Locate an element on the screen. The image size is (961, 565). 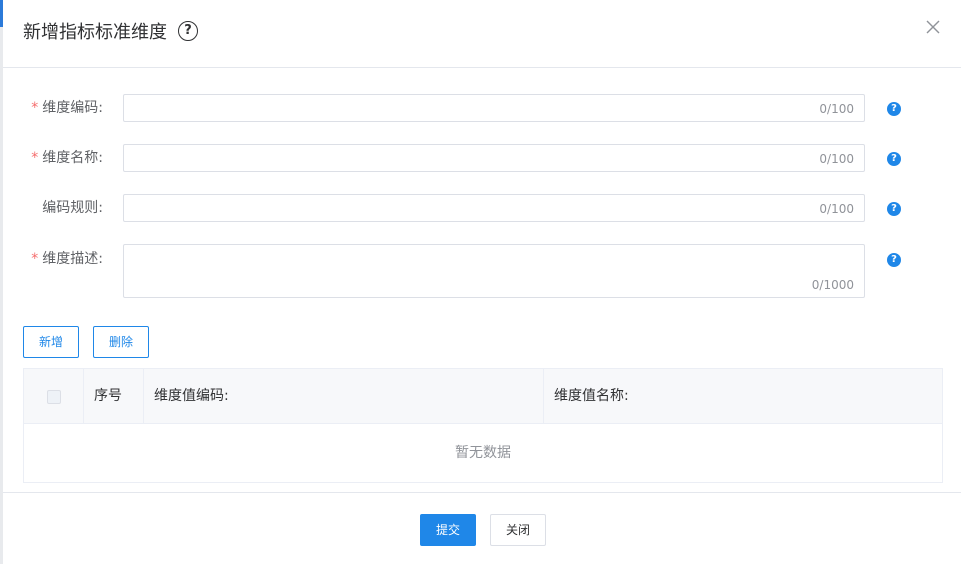
table-header: 序号 维度值编码: 维度值名称: is located at coordinates (483, 396).